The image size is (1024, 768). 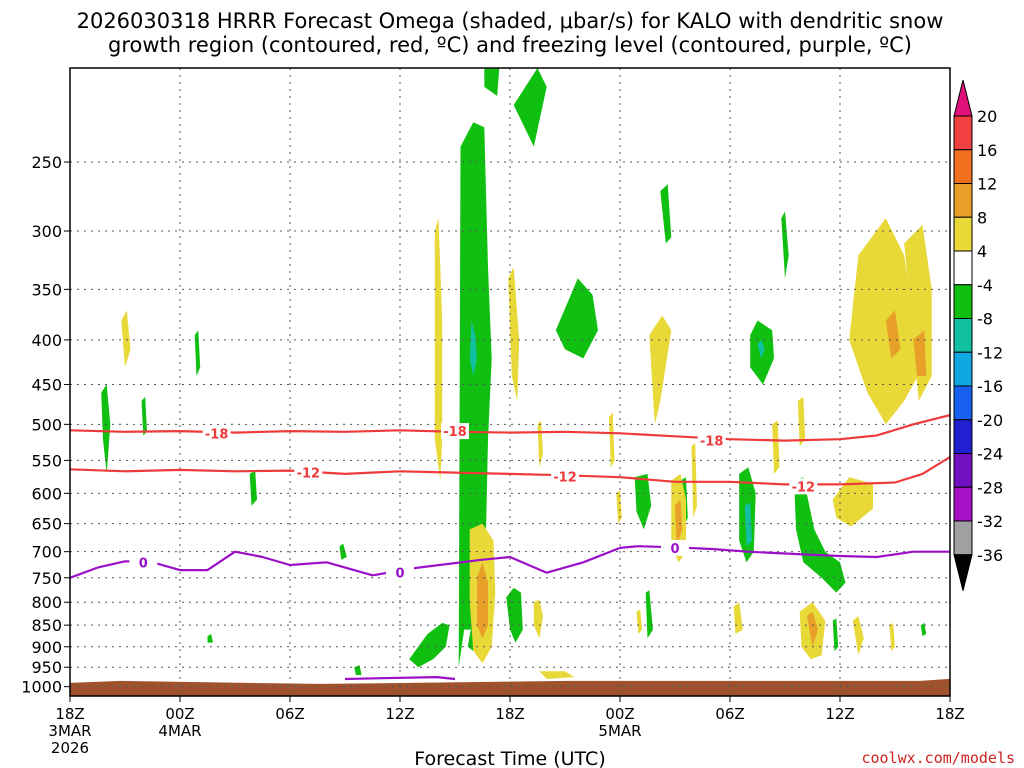 What do you see at coordinates (46, 289) in the screenshot?
I see `y-tick-label: 350` at bounding box center [46, 289].